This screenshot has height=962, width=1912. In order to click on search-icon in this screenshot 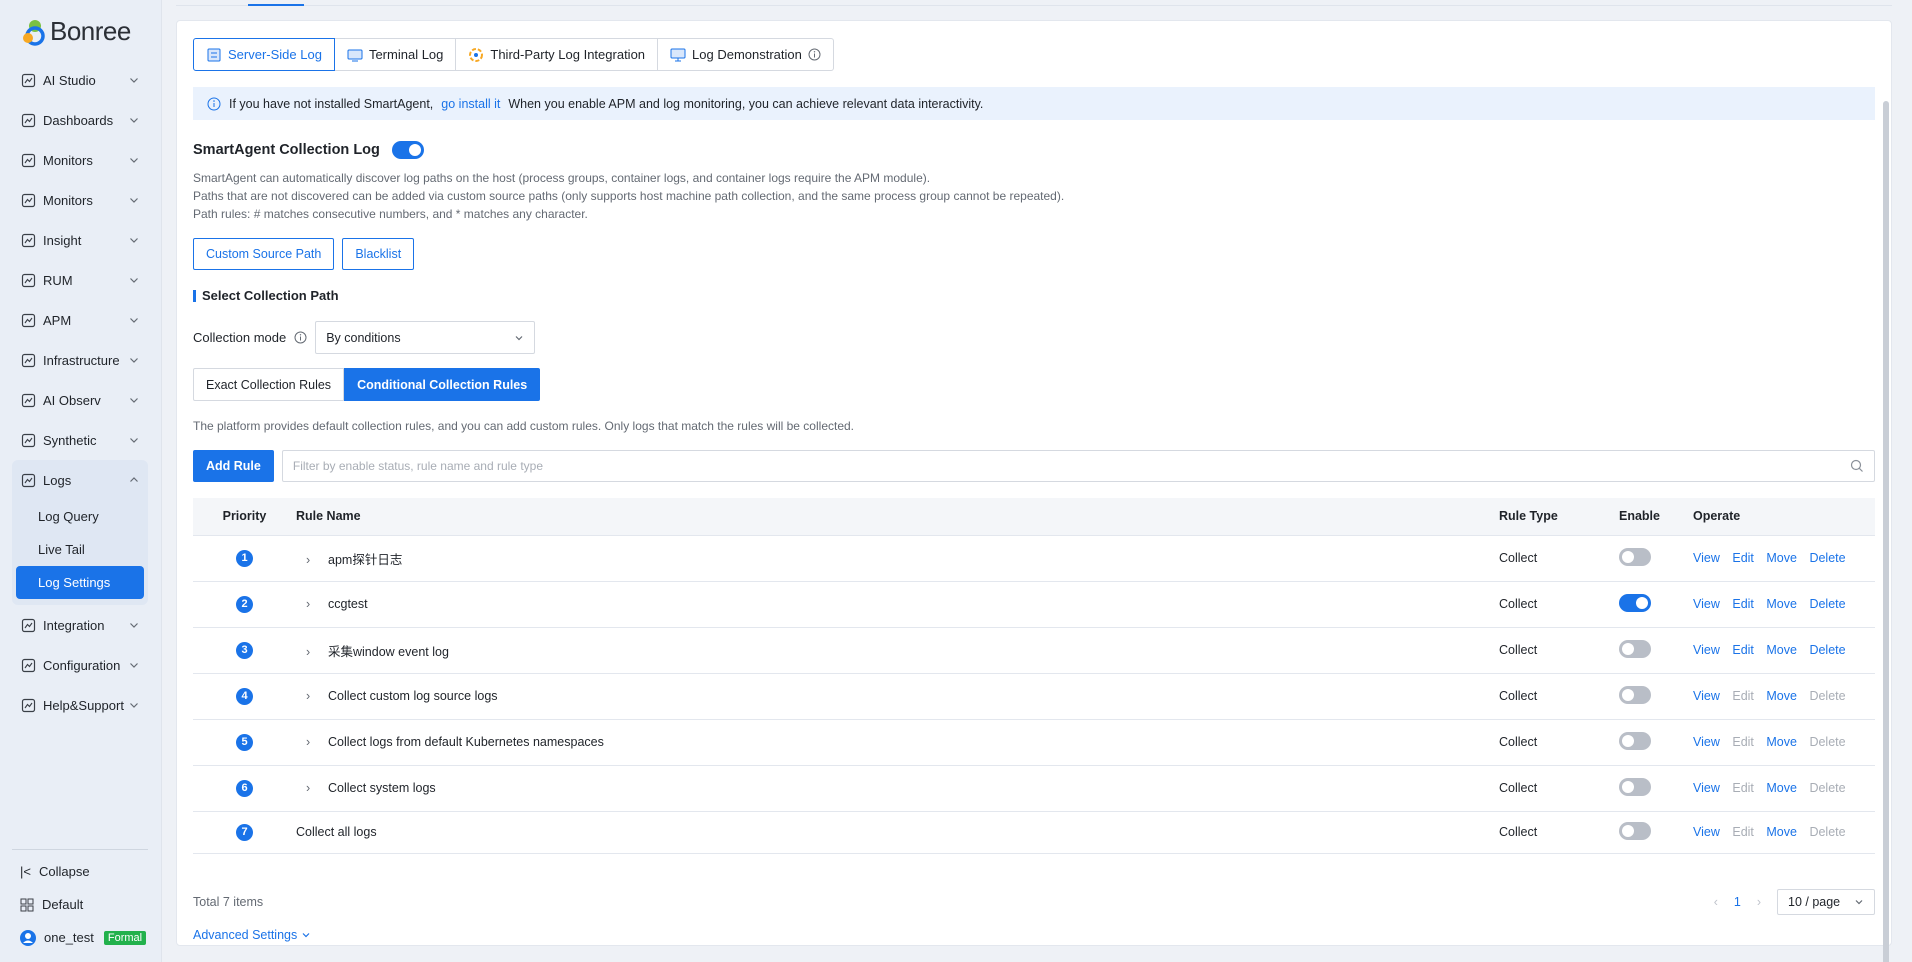, I will do `click(1857, 466)`.